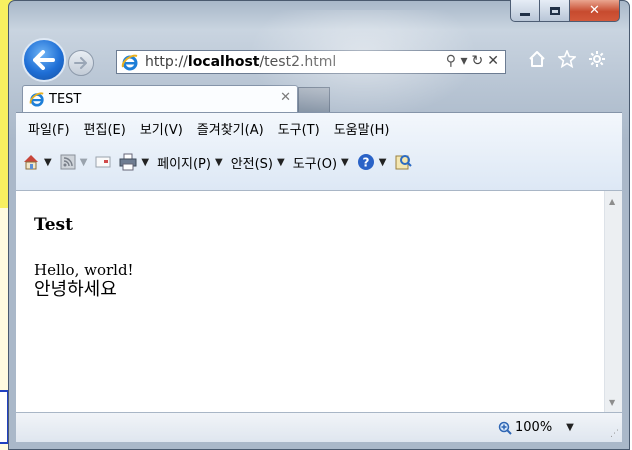 The height and width of the screenshot is (450, 632). What do you see at coordinates (537, 59) in the screenshot?
I see `home-icon` at bounding box center [537, 59].